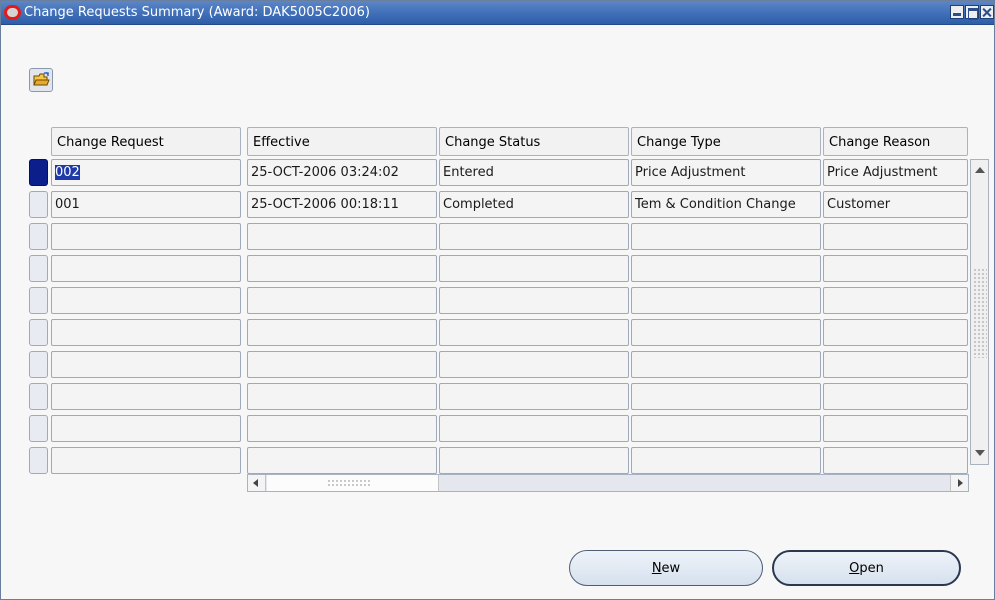  Describe the element at coordinates (957, 12) in the screenshot. I see `minimize-icon` at that location.